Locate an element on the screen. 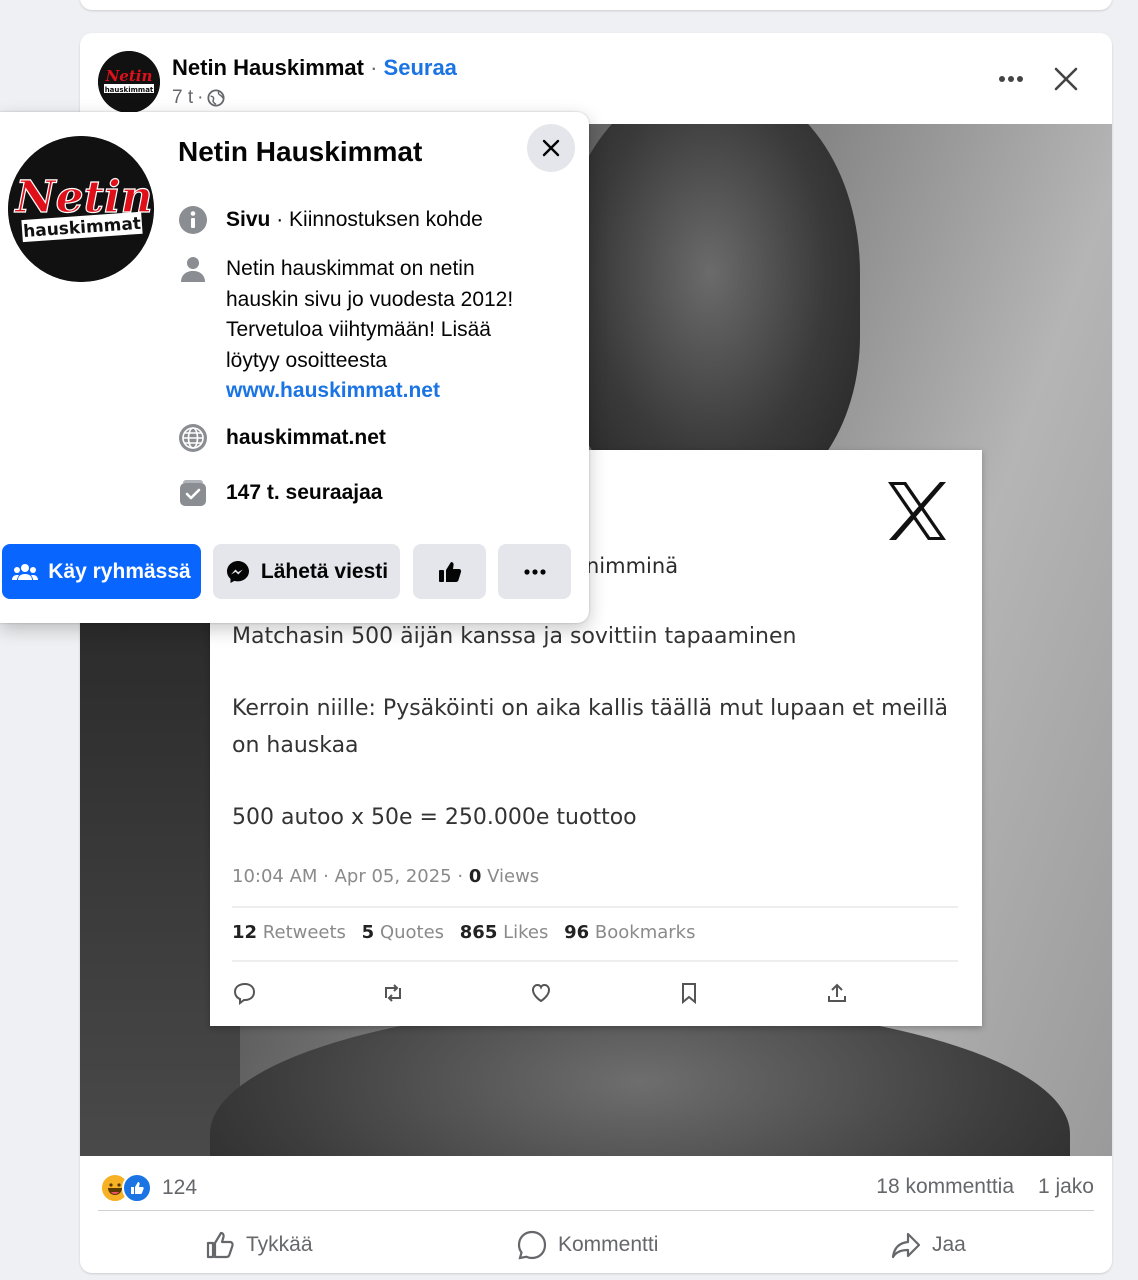 Image resolution: width=1138 pixels, height=1280 pixels. like-page-button is located at coordinates (449, 571).